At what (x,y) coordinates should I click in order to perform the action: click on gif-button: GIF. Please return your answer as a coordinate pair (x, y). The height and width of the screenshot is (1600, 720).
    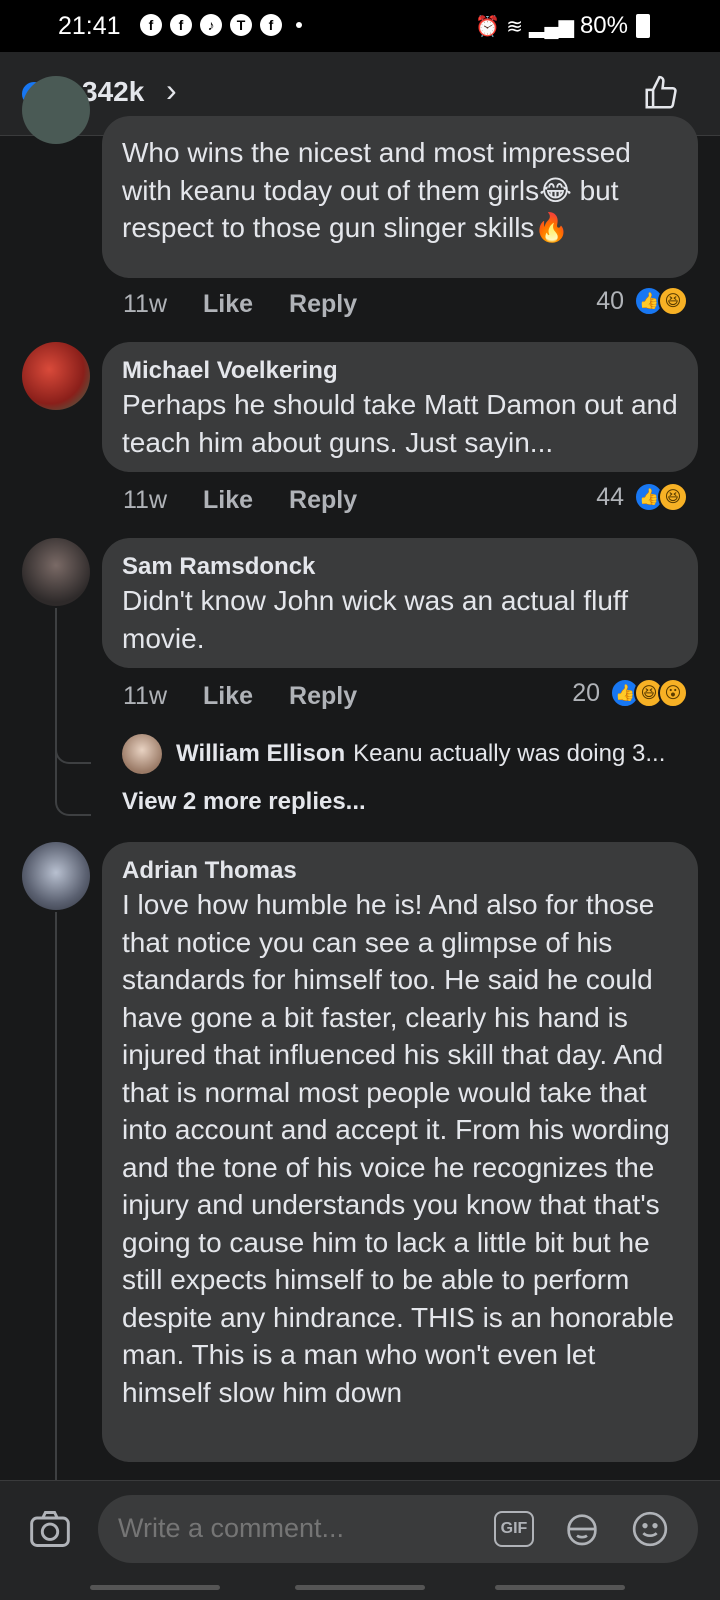
    Looking at the image, I should click on (514, 1529).